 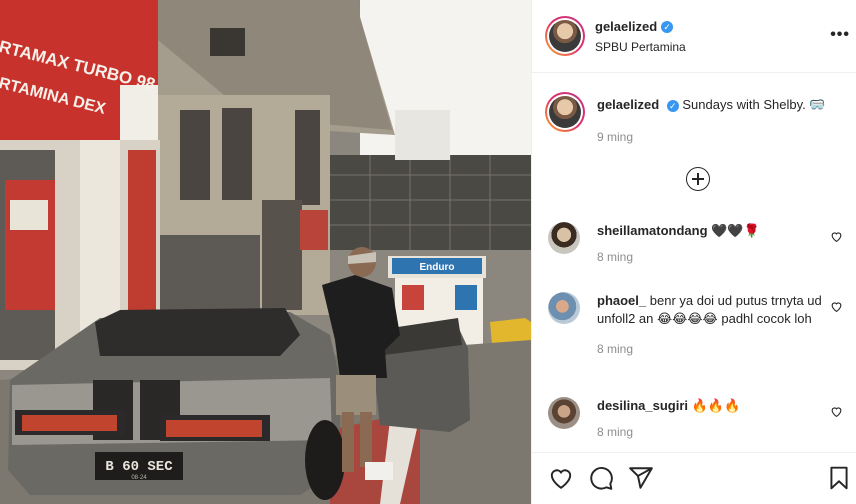 I want to click on caption-username: gelaelized, so click(x=628, y=104).